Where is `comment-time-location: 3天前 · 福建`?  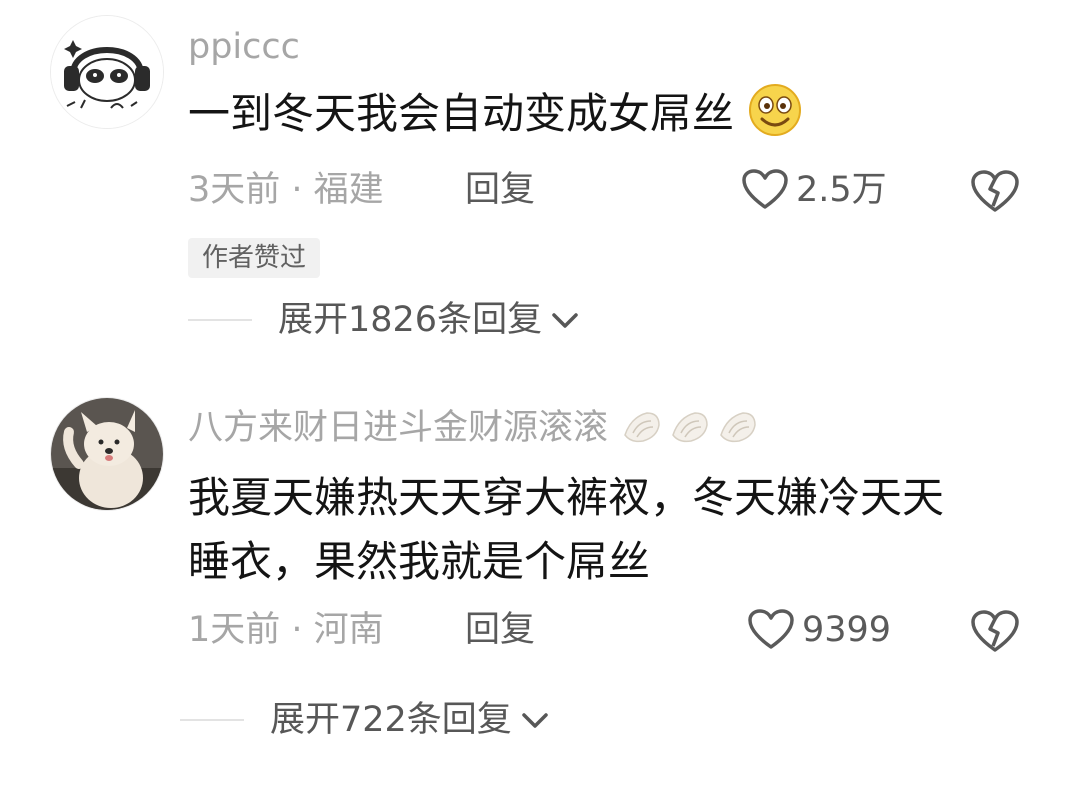 comment-time-location: 3天前 · 福建 is located at coordinates (286, 190).